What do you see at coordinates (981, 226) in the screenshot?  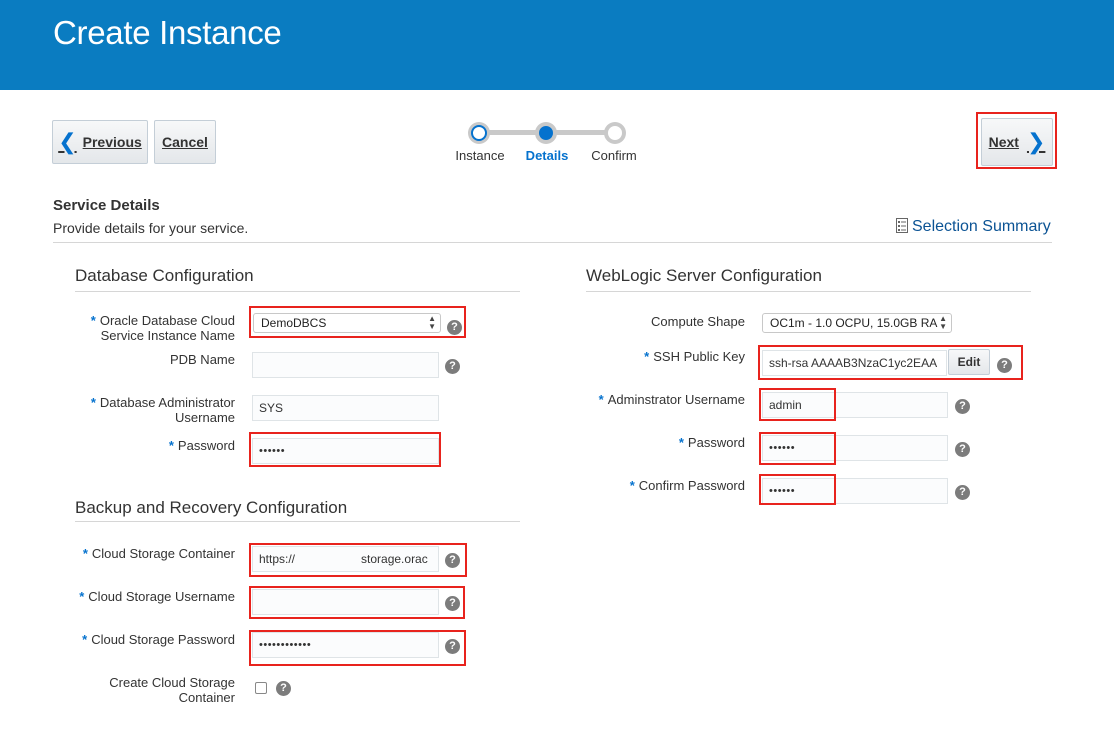 I see `selection-summary-label: Selection Summary` at bounding box center [981, 226].